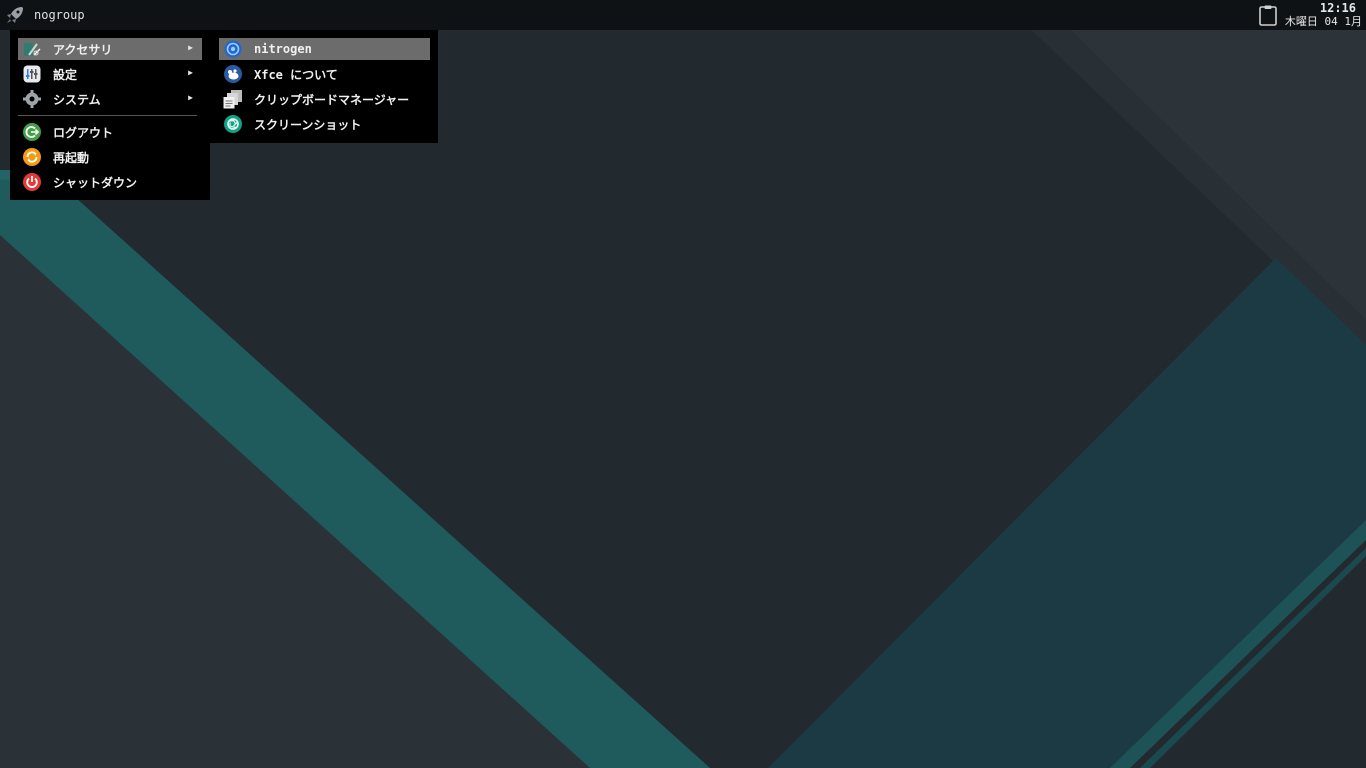 The height and width of the screenshot is (768, 1366). I want to click on menu-item-label: nitrogen, so click(283, 49).